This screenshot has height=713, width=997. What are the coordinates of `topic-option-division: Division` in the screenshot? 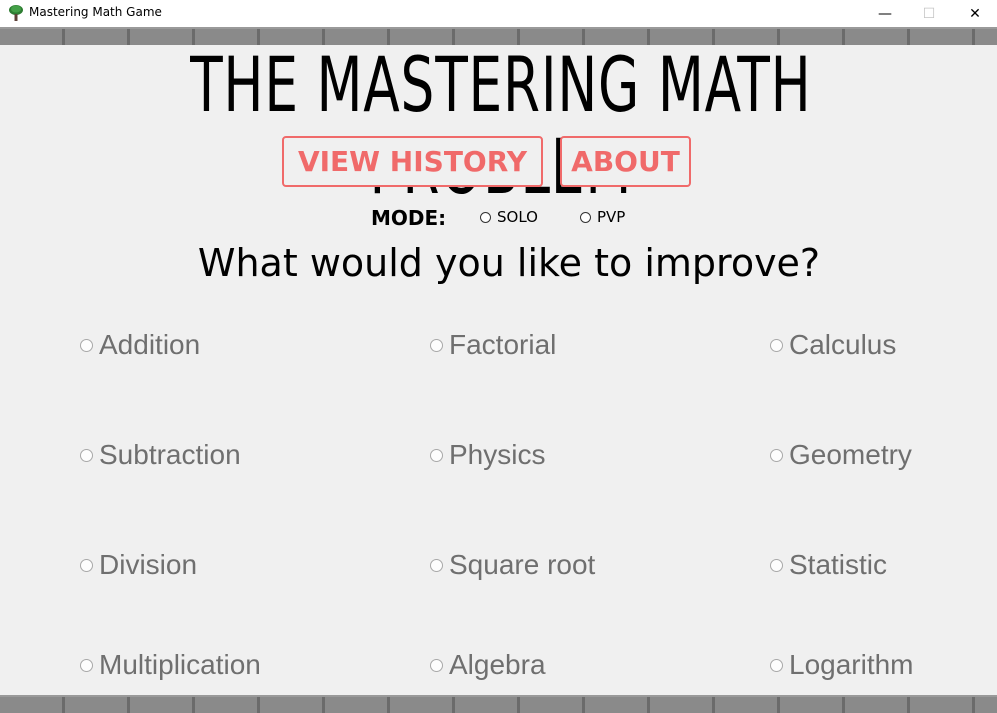 It's located at (138, 565).